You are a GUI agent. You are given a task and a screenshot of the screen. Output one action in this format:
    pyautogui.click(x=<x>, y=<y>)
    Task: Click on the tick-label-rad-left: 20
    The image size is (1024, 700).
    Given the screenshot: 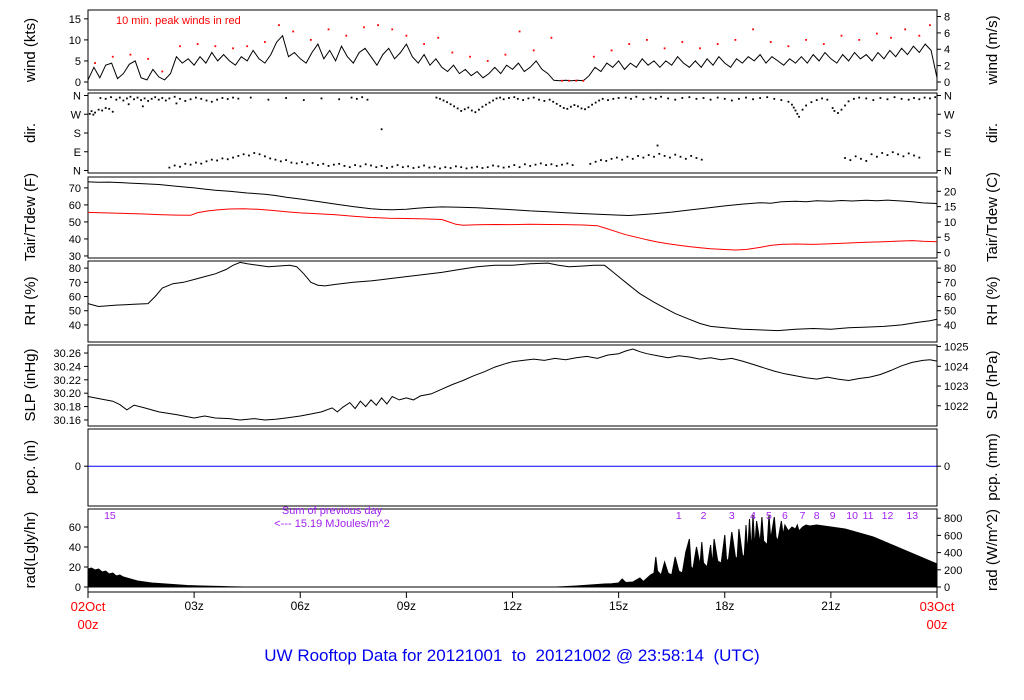 What is the action you would take?
    pyautogui.click(x=75, y=568)
    